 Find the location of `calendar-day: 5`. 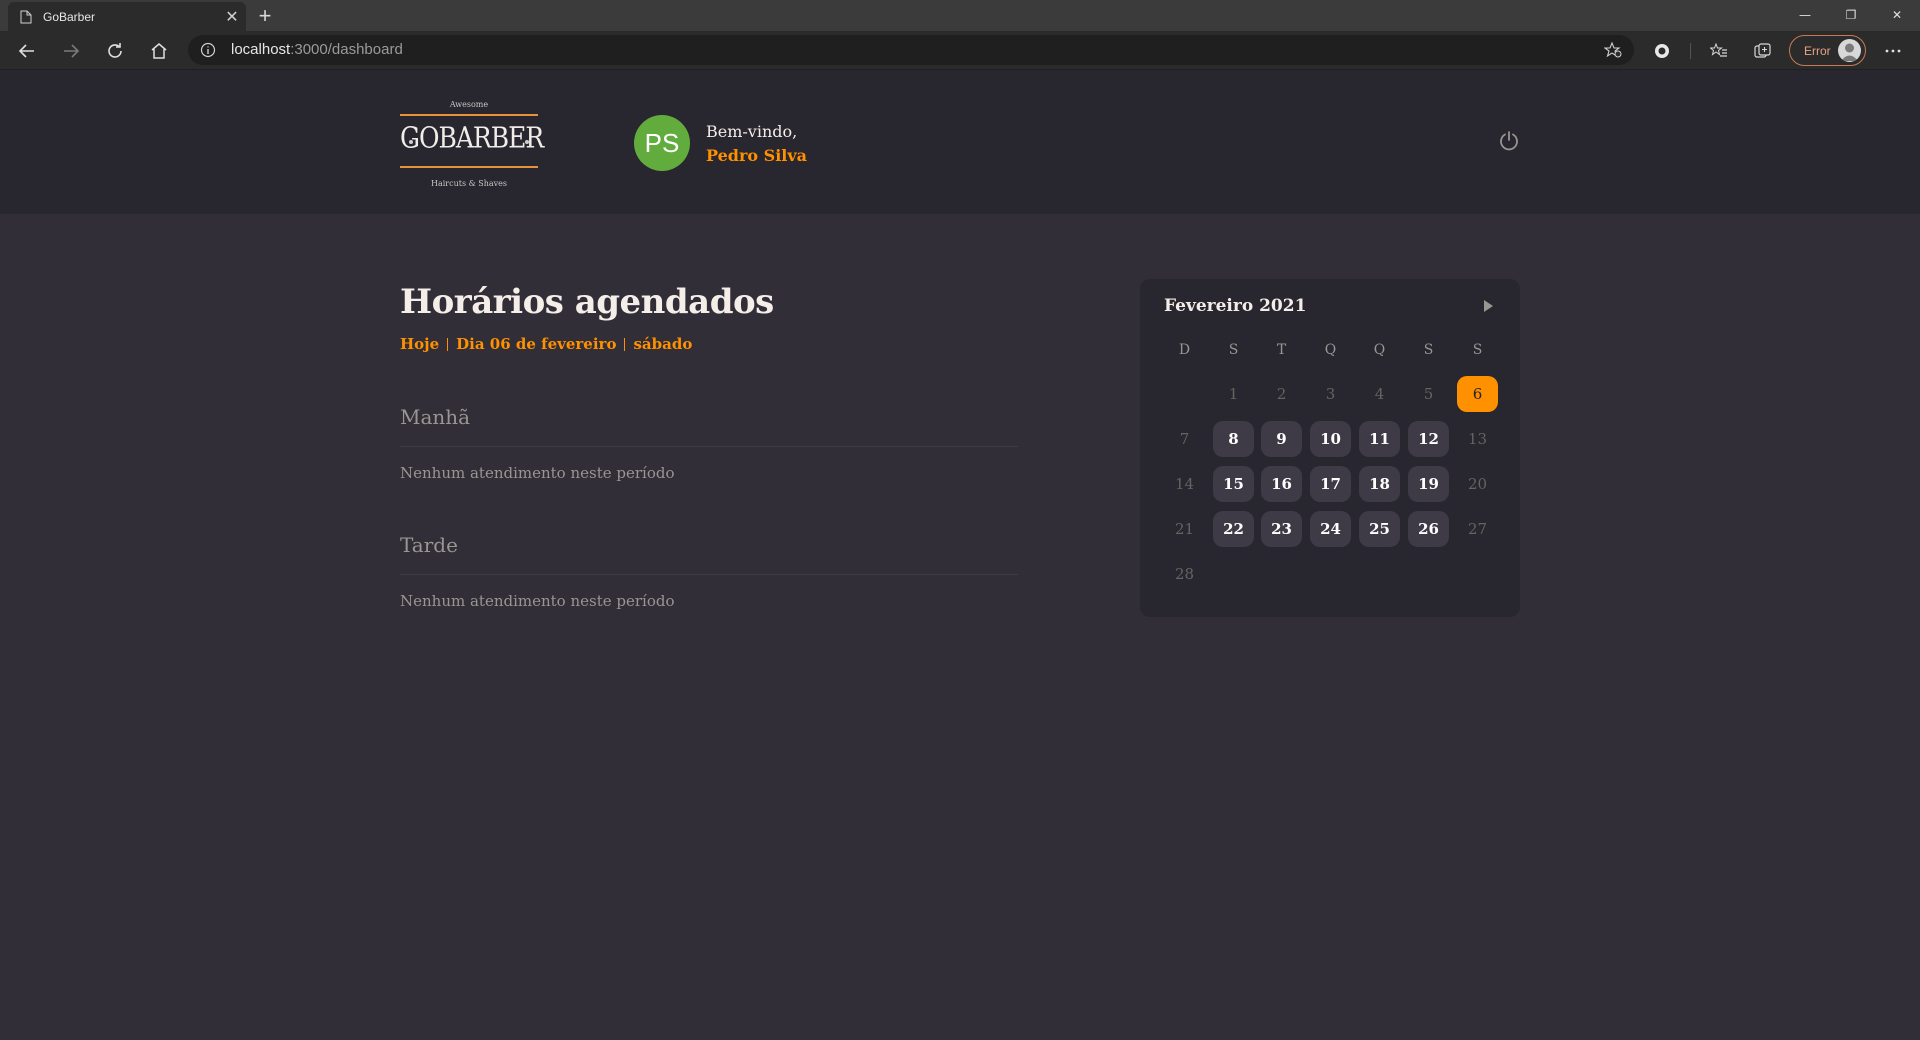

calendar-day: 5 is located at coordinates (1428, 394).